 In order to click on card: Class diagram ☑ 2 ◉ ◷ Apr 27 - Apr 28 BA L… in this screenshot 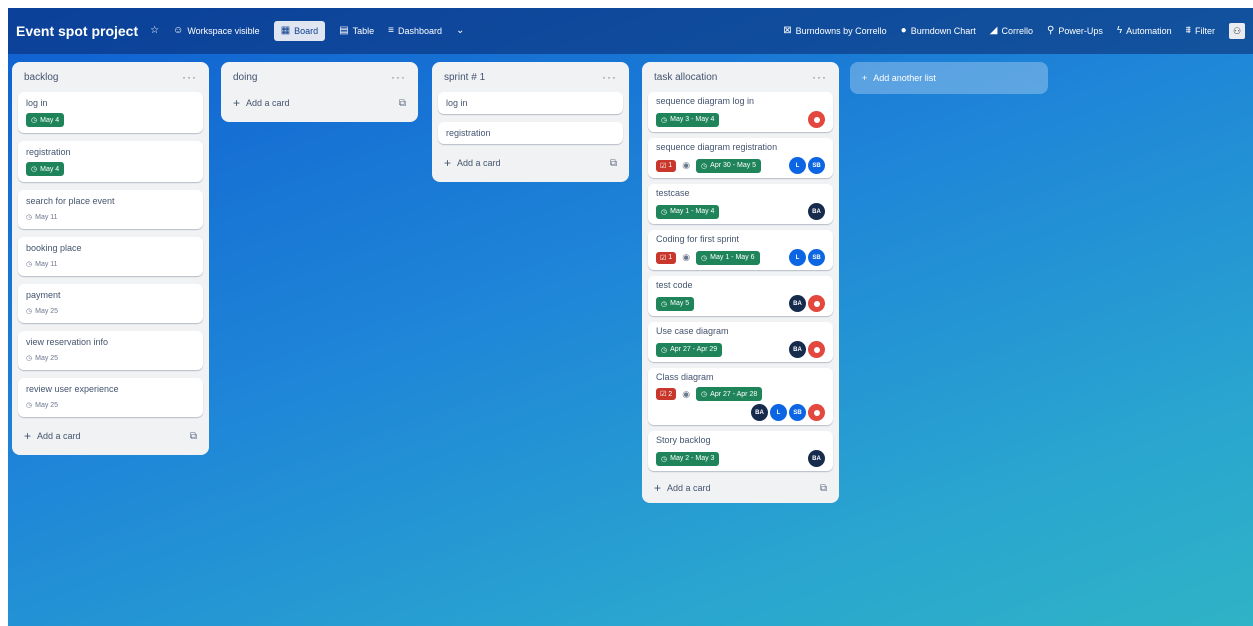, I will do `click(740, 396)`.